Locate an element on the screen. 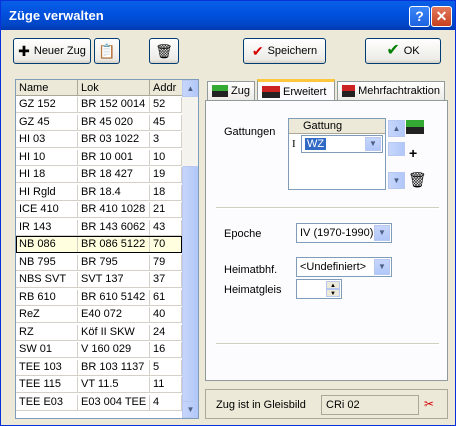  column-header-lok: Lok is located at coordinates (114, 88).